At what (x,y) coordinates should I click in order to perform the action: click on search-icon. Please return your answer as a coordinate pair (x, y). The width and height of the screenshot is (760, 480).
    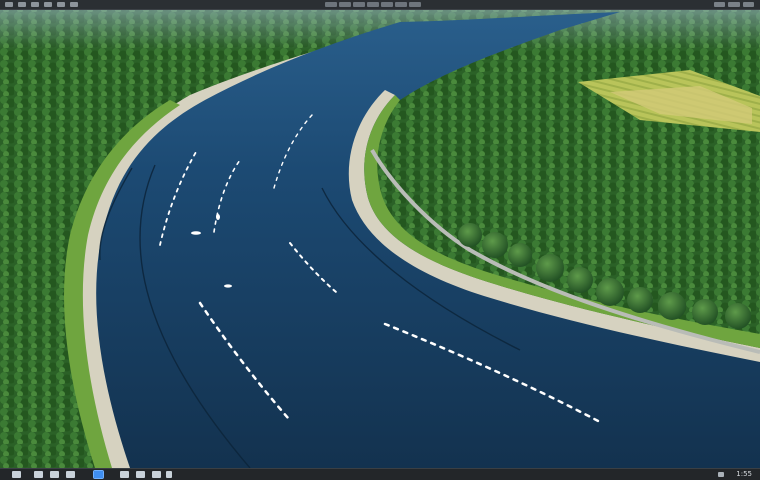
    Looking at the image, I should click on (38, 474).